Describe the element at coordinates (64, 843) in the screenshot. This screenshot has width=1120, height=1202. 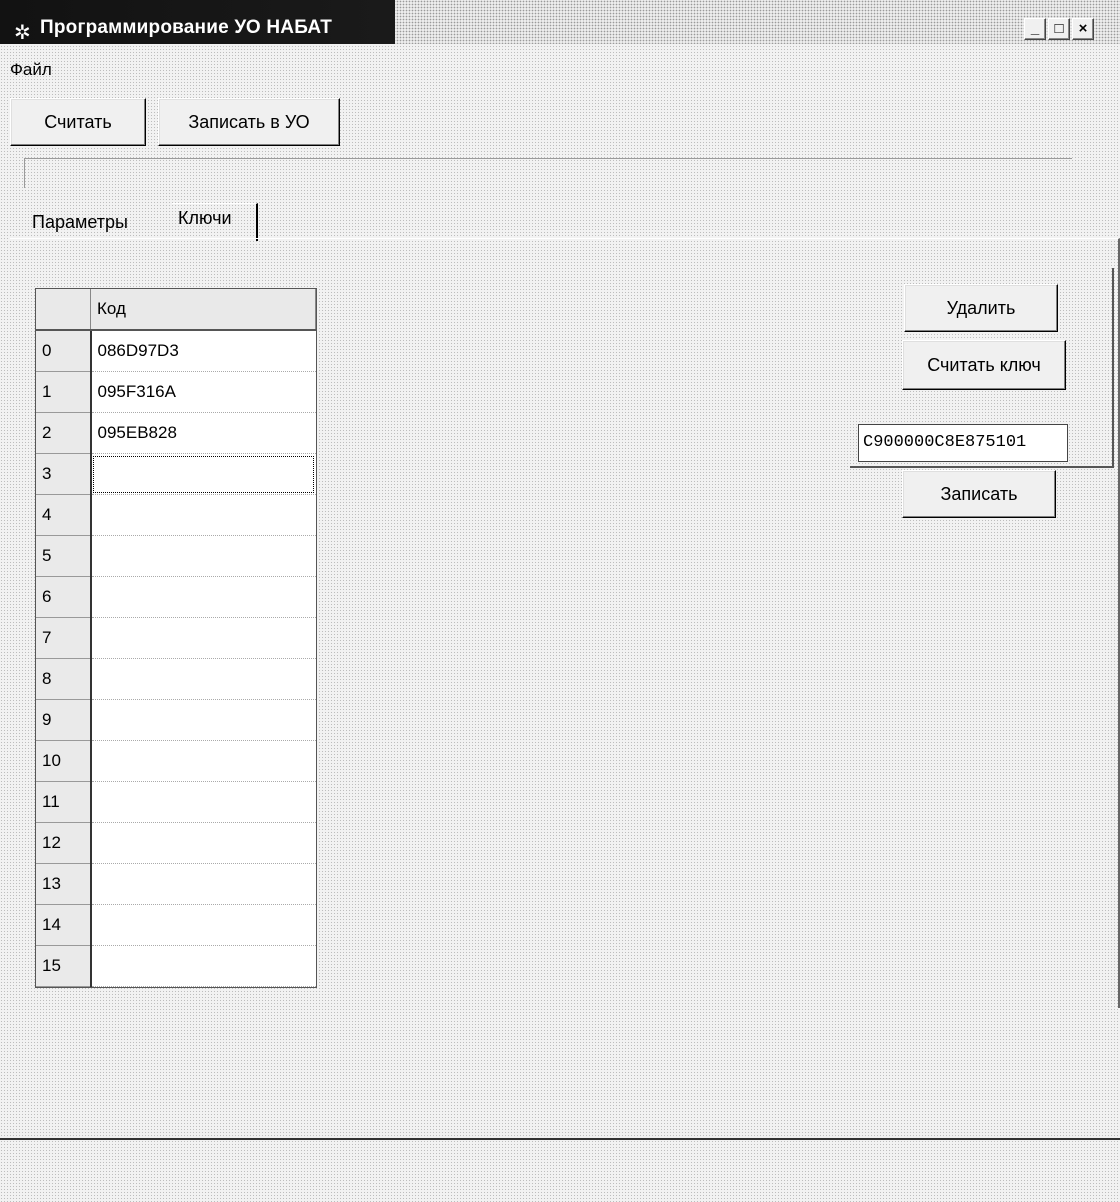
I see `row-index: 12` at that location.